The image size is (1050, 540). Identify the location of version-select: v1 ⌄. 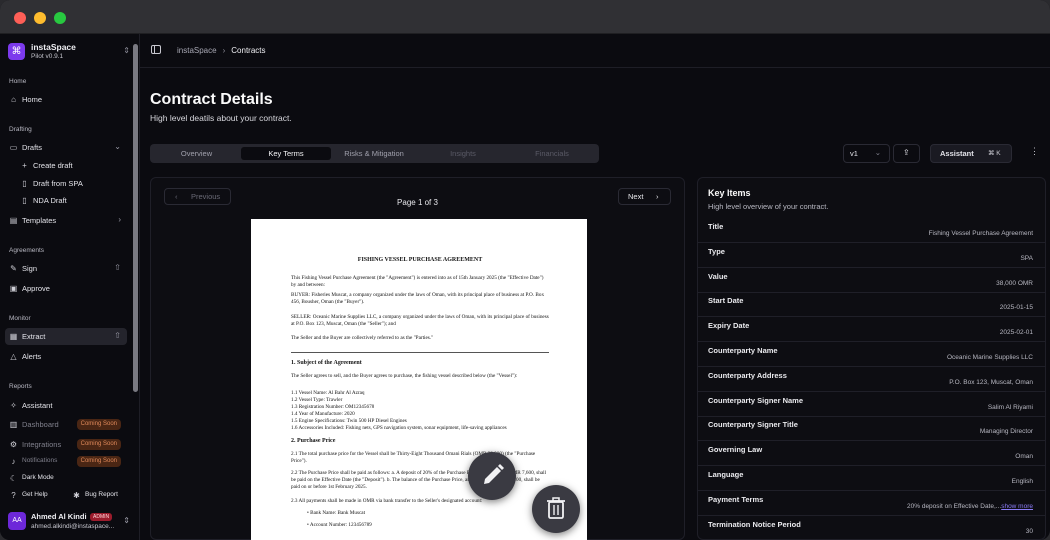
(866, 153).